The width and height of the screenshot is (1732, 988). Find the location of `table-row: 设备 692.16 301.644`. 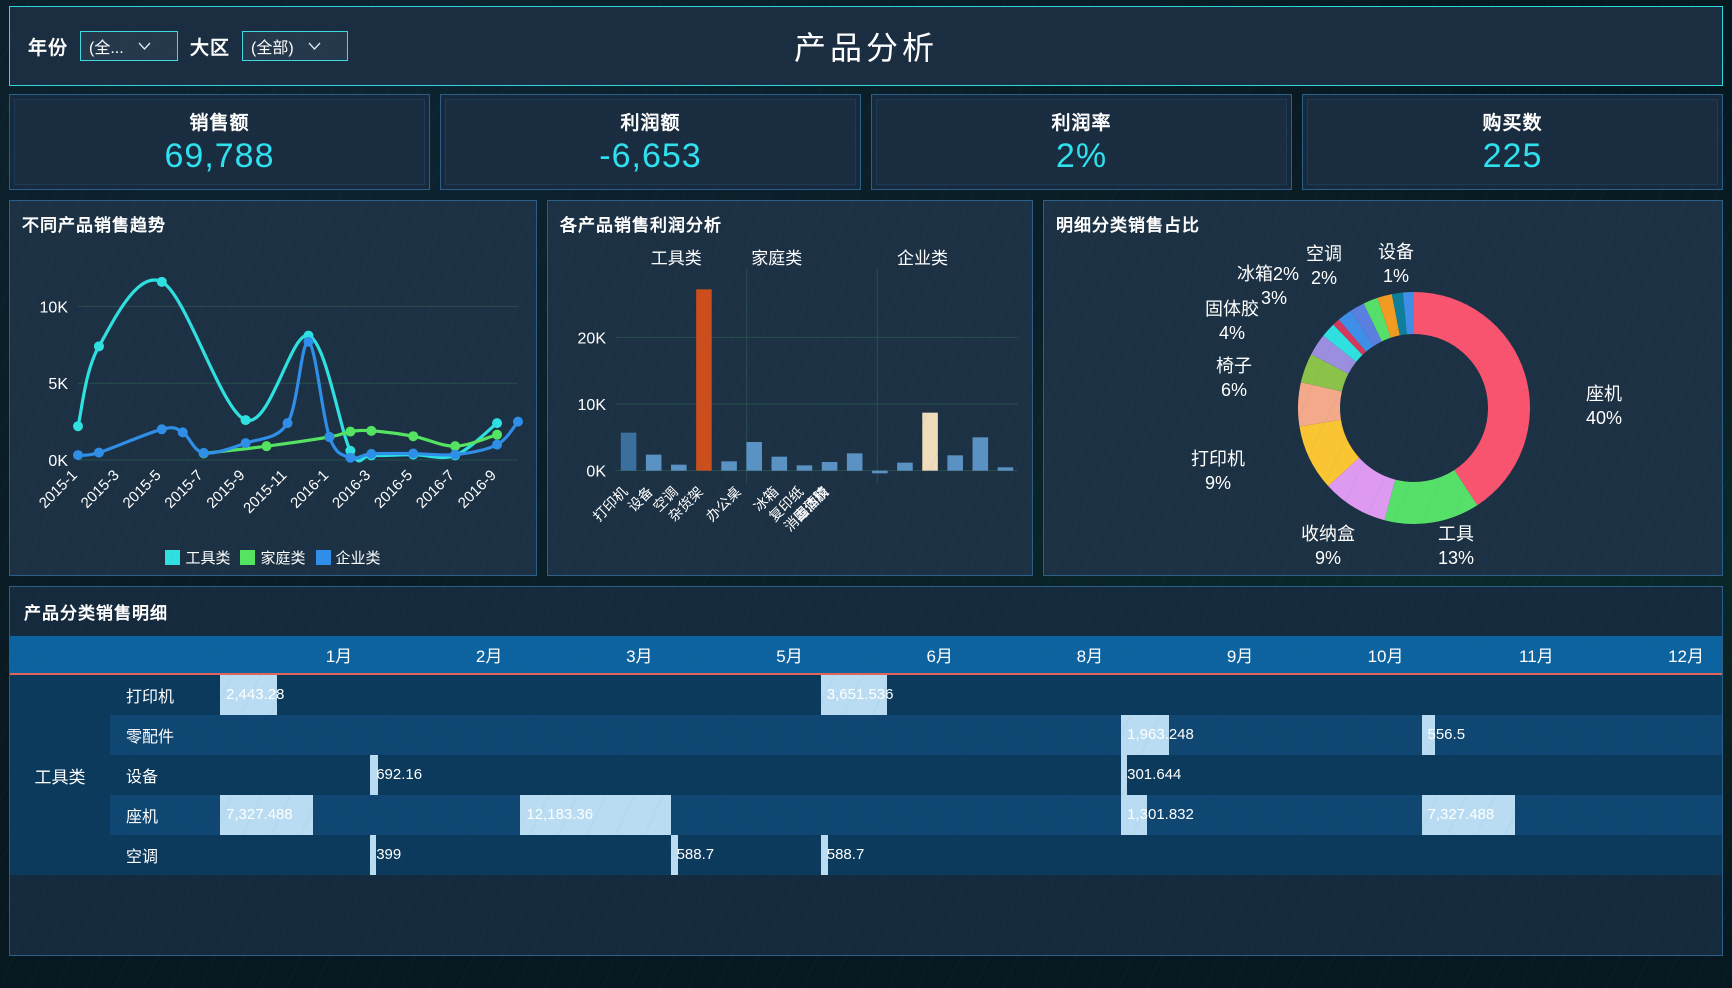

table-row: 设备 692.16 301.644 is located at coordinates (866, 775).